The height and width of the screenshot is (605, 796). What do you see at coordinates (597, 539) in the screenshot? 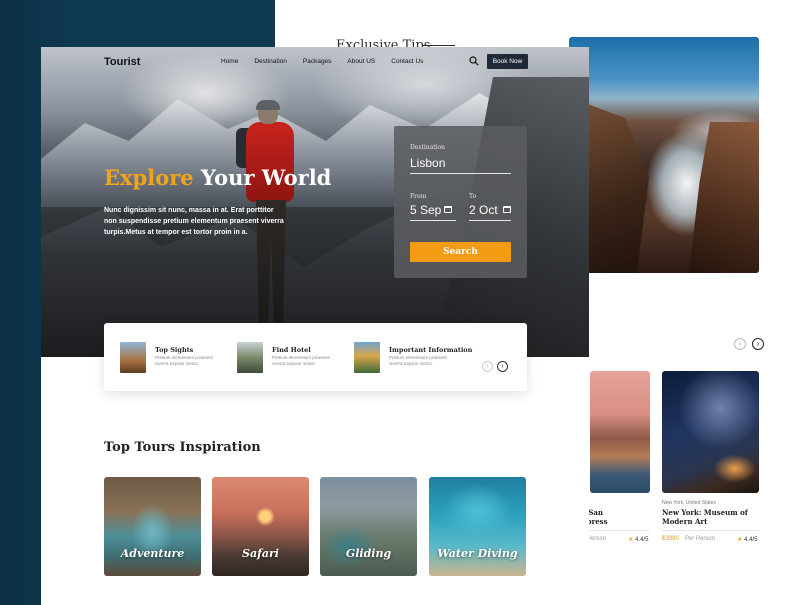
I see `tip-card-per: Person` at bounding box center [597, 539].